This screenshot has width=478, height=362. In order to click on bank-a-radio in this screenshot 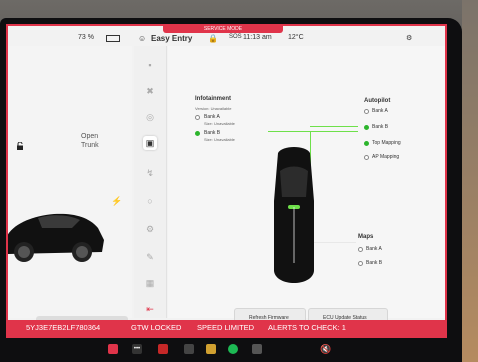, I will do `click(197, 117)`.